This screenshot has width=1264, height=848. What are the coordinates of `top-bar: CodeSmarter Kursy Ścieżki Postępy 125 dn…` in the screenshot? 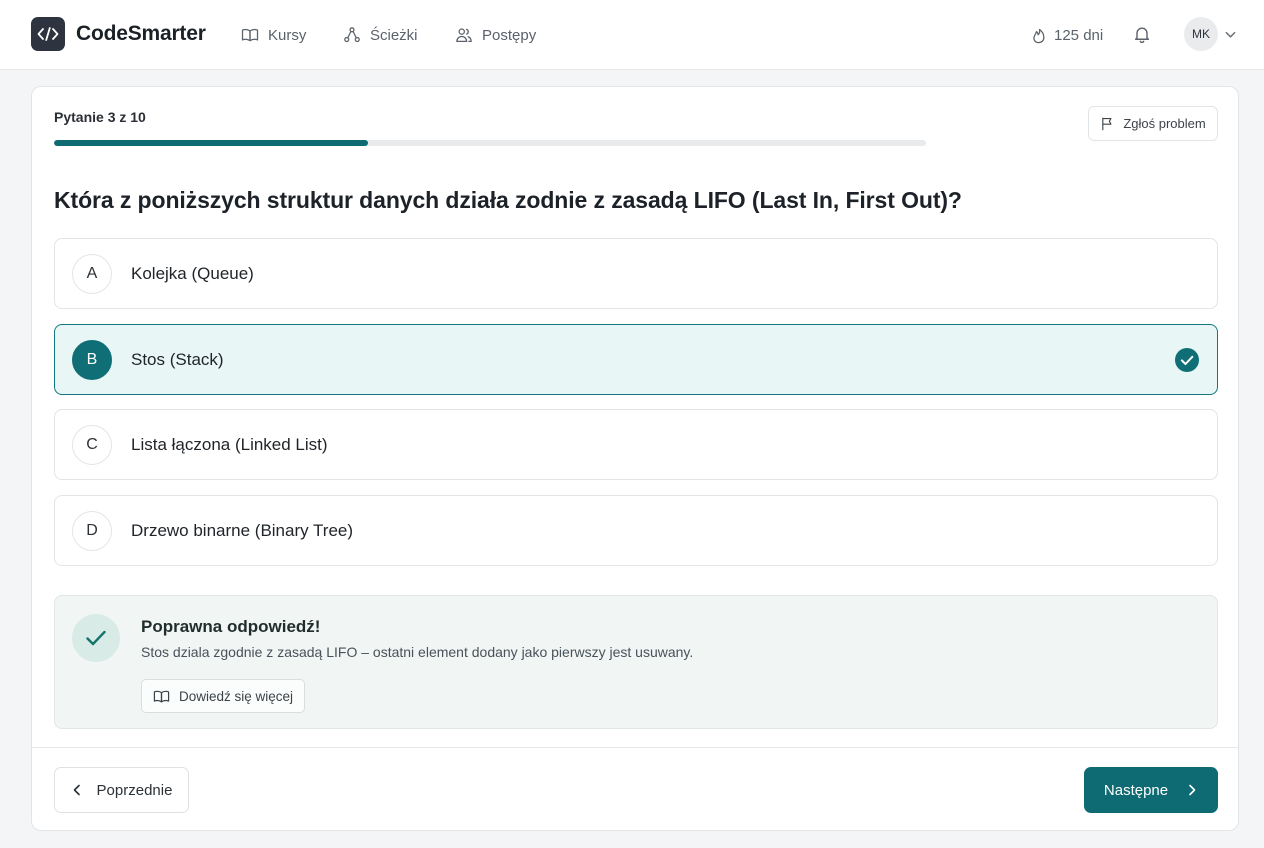 It's located at (632, 35).